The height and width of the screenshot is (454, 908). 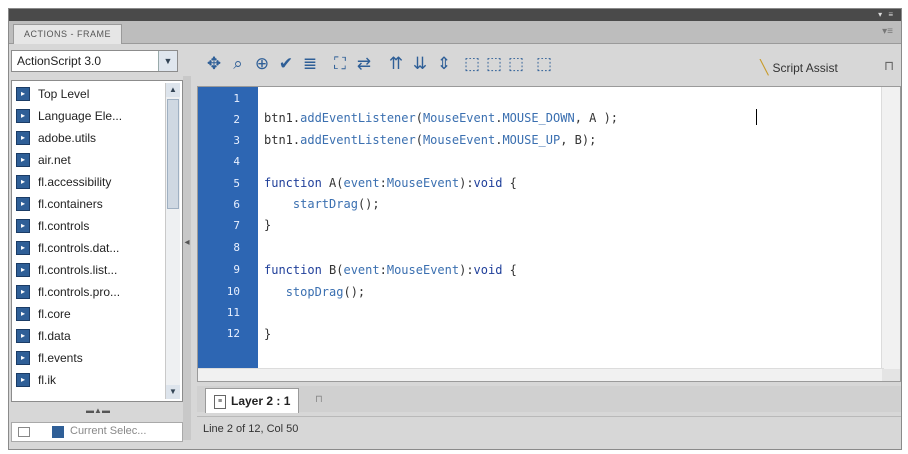 What do you see at coordinates (86, 358) in the screenshot?
I see `tree-item: ▸ fl.events` at bounding box center [86, 358].